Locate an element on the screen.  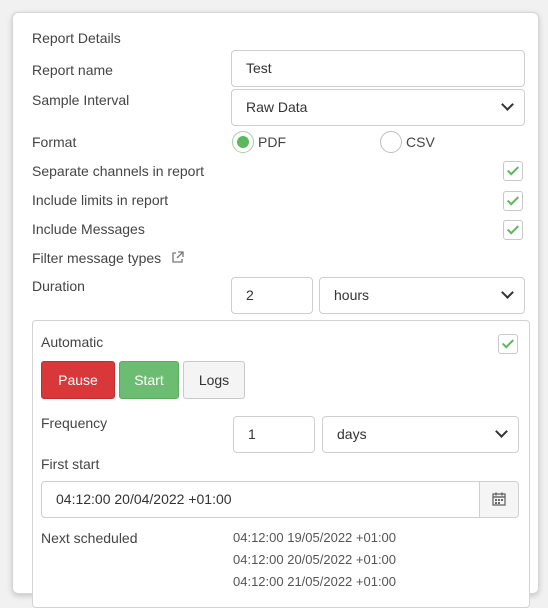
logs-button: Logs is located at coordinates (214, 380).